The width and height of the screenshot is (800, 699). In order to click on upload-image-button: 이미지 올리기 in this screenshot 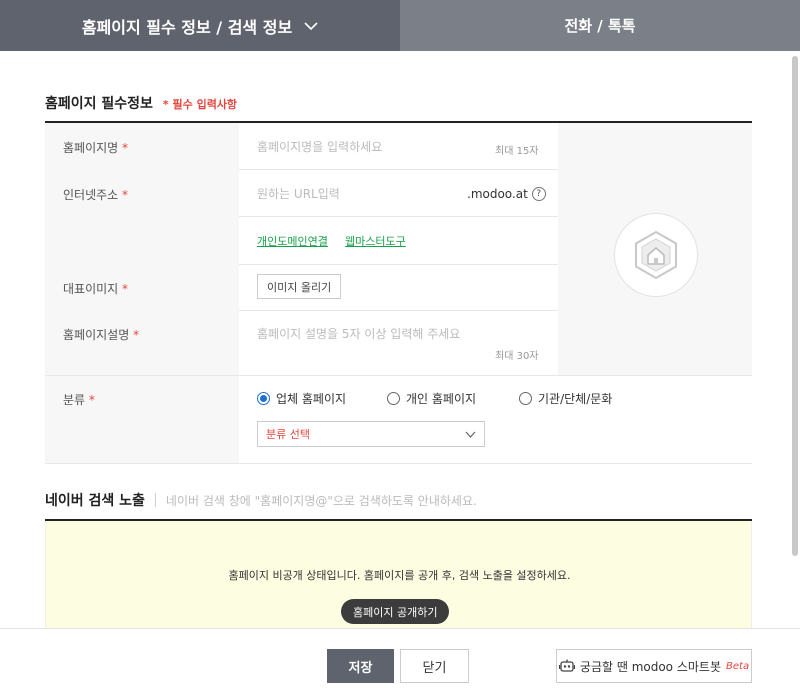, I will do `click(299, 286)`.